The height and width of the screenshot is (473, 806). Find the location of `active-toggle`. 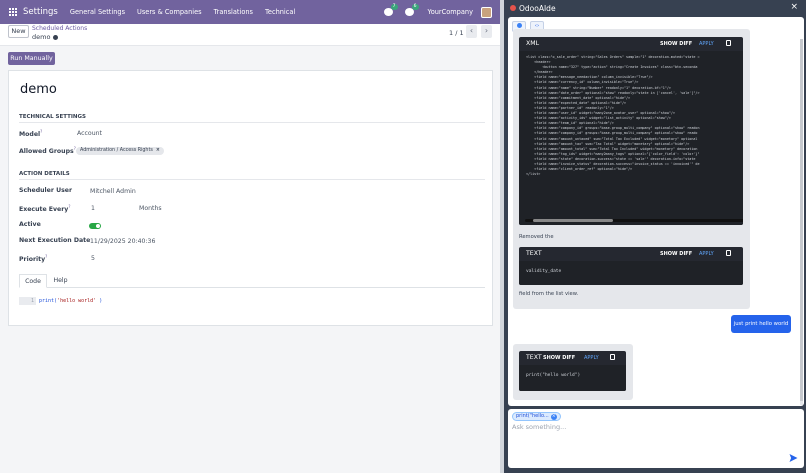

active-toggle is located at coordinates (95, 226).